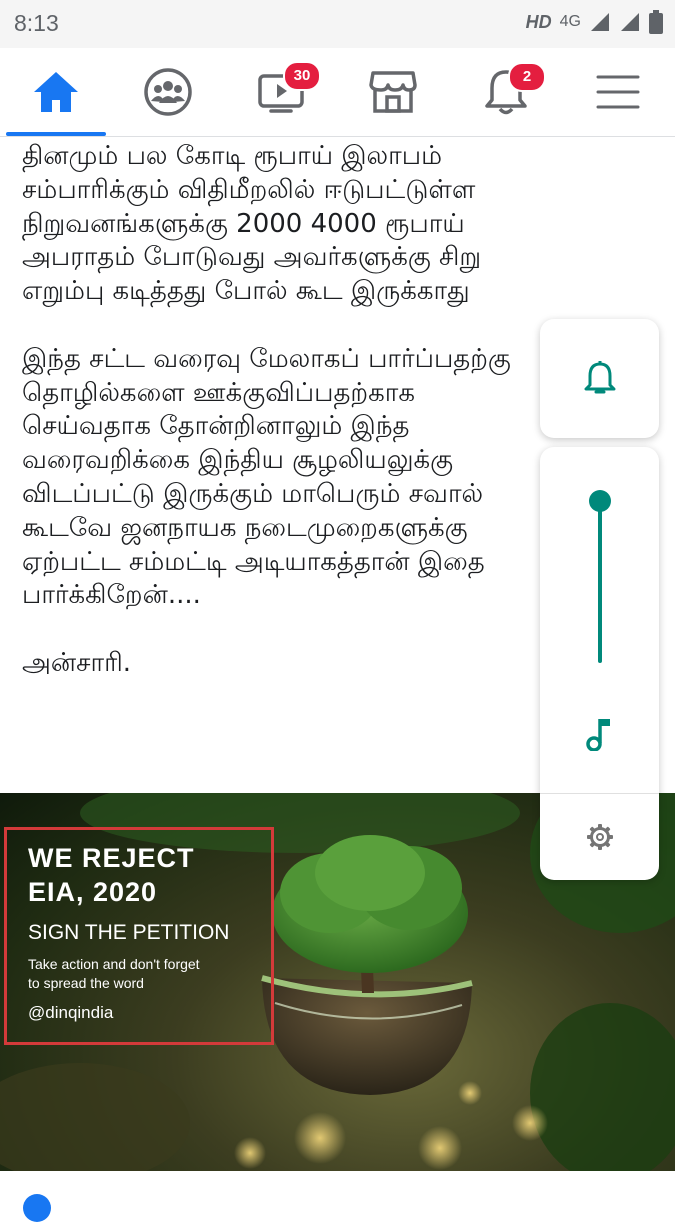 This screenshot has width=675, height=1223. What do you see at coordinates (599, 793) in the screenshot?
I see `divider` at bounding box center [599, 793].